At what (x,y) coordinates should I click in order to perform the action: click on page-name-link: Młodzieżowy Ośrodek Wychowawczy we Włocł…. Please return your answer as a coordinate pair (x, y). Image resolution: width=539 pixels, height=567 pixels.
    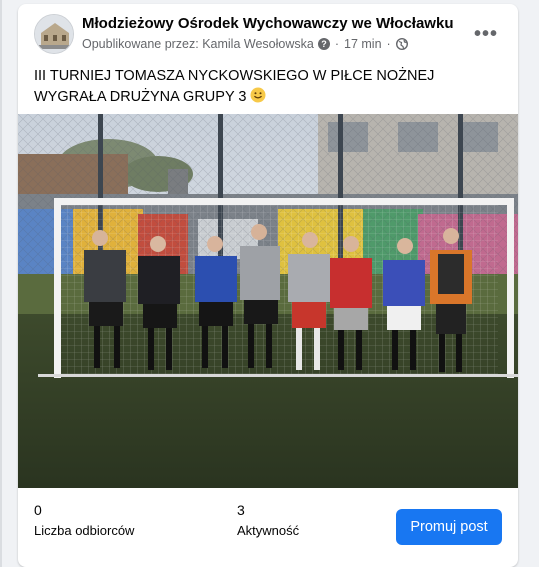
    Looking at the image, I should click on (267, 23).